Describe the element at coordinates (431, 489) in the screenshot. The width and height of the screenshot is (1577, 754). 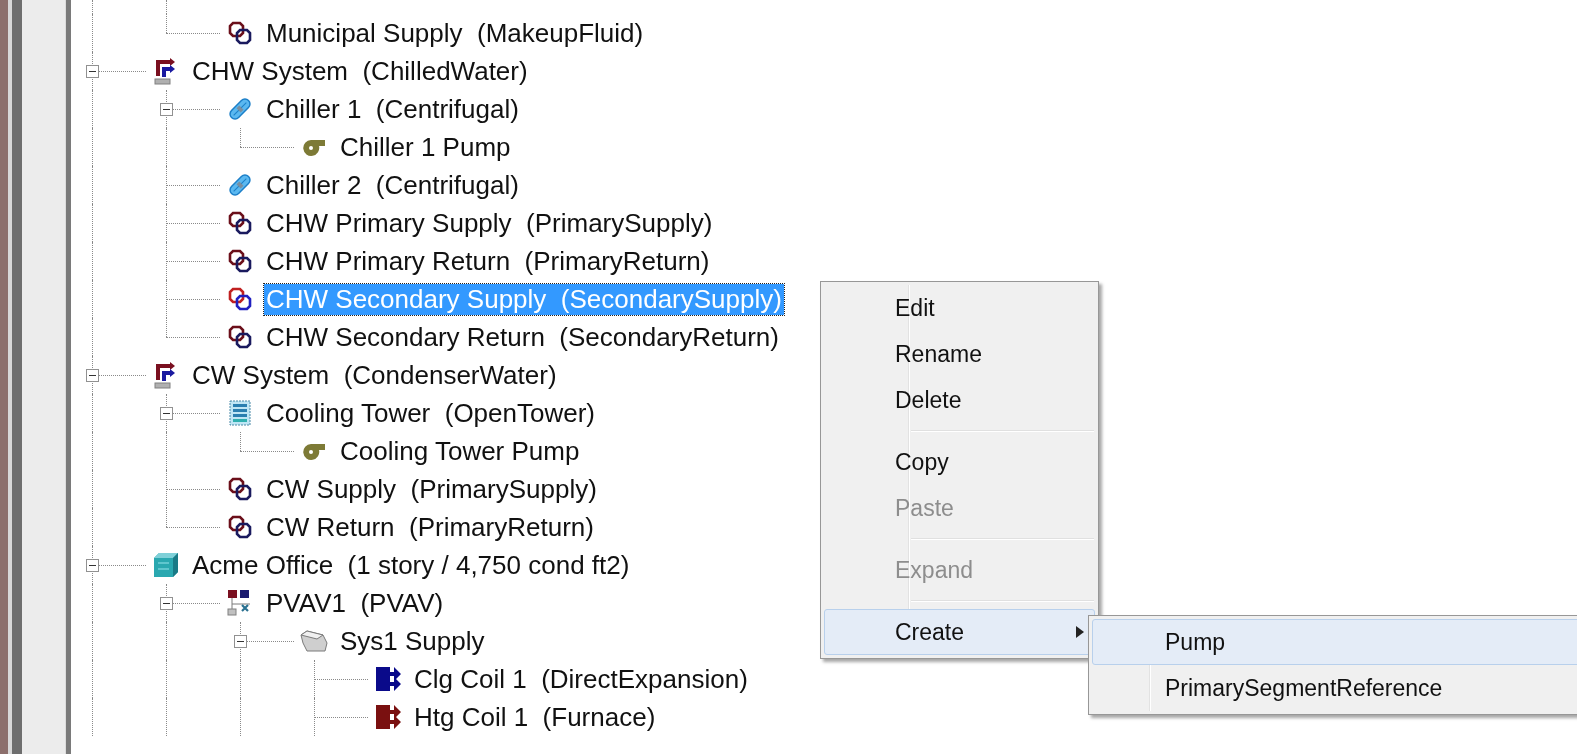
I see `tree-item: CW Supply (PrimarySupply)` at that location.